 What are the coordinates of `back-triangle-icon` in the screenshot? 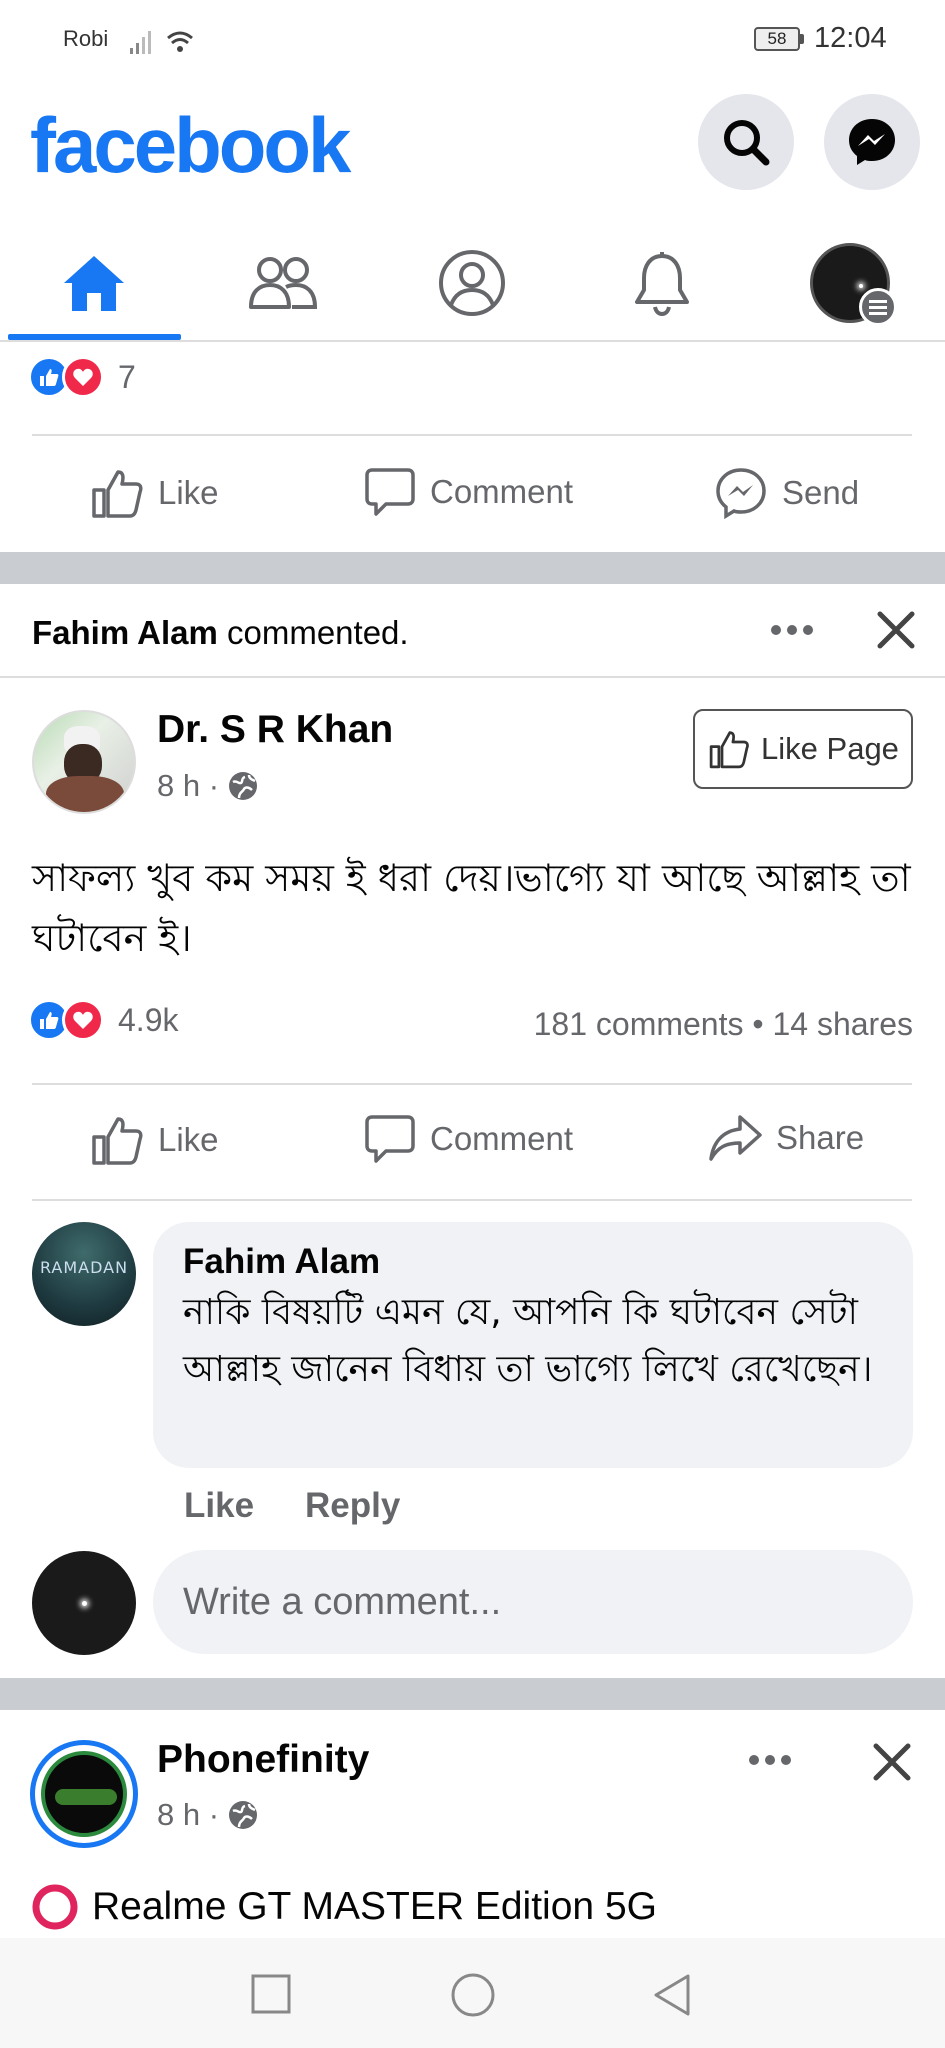 It's located at (672, 1995).